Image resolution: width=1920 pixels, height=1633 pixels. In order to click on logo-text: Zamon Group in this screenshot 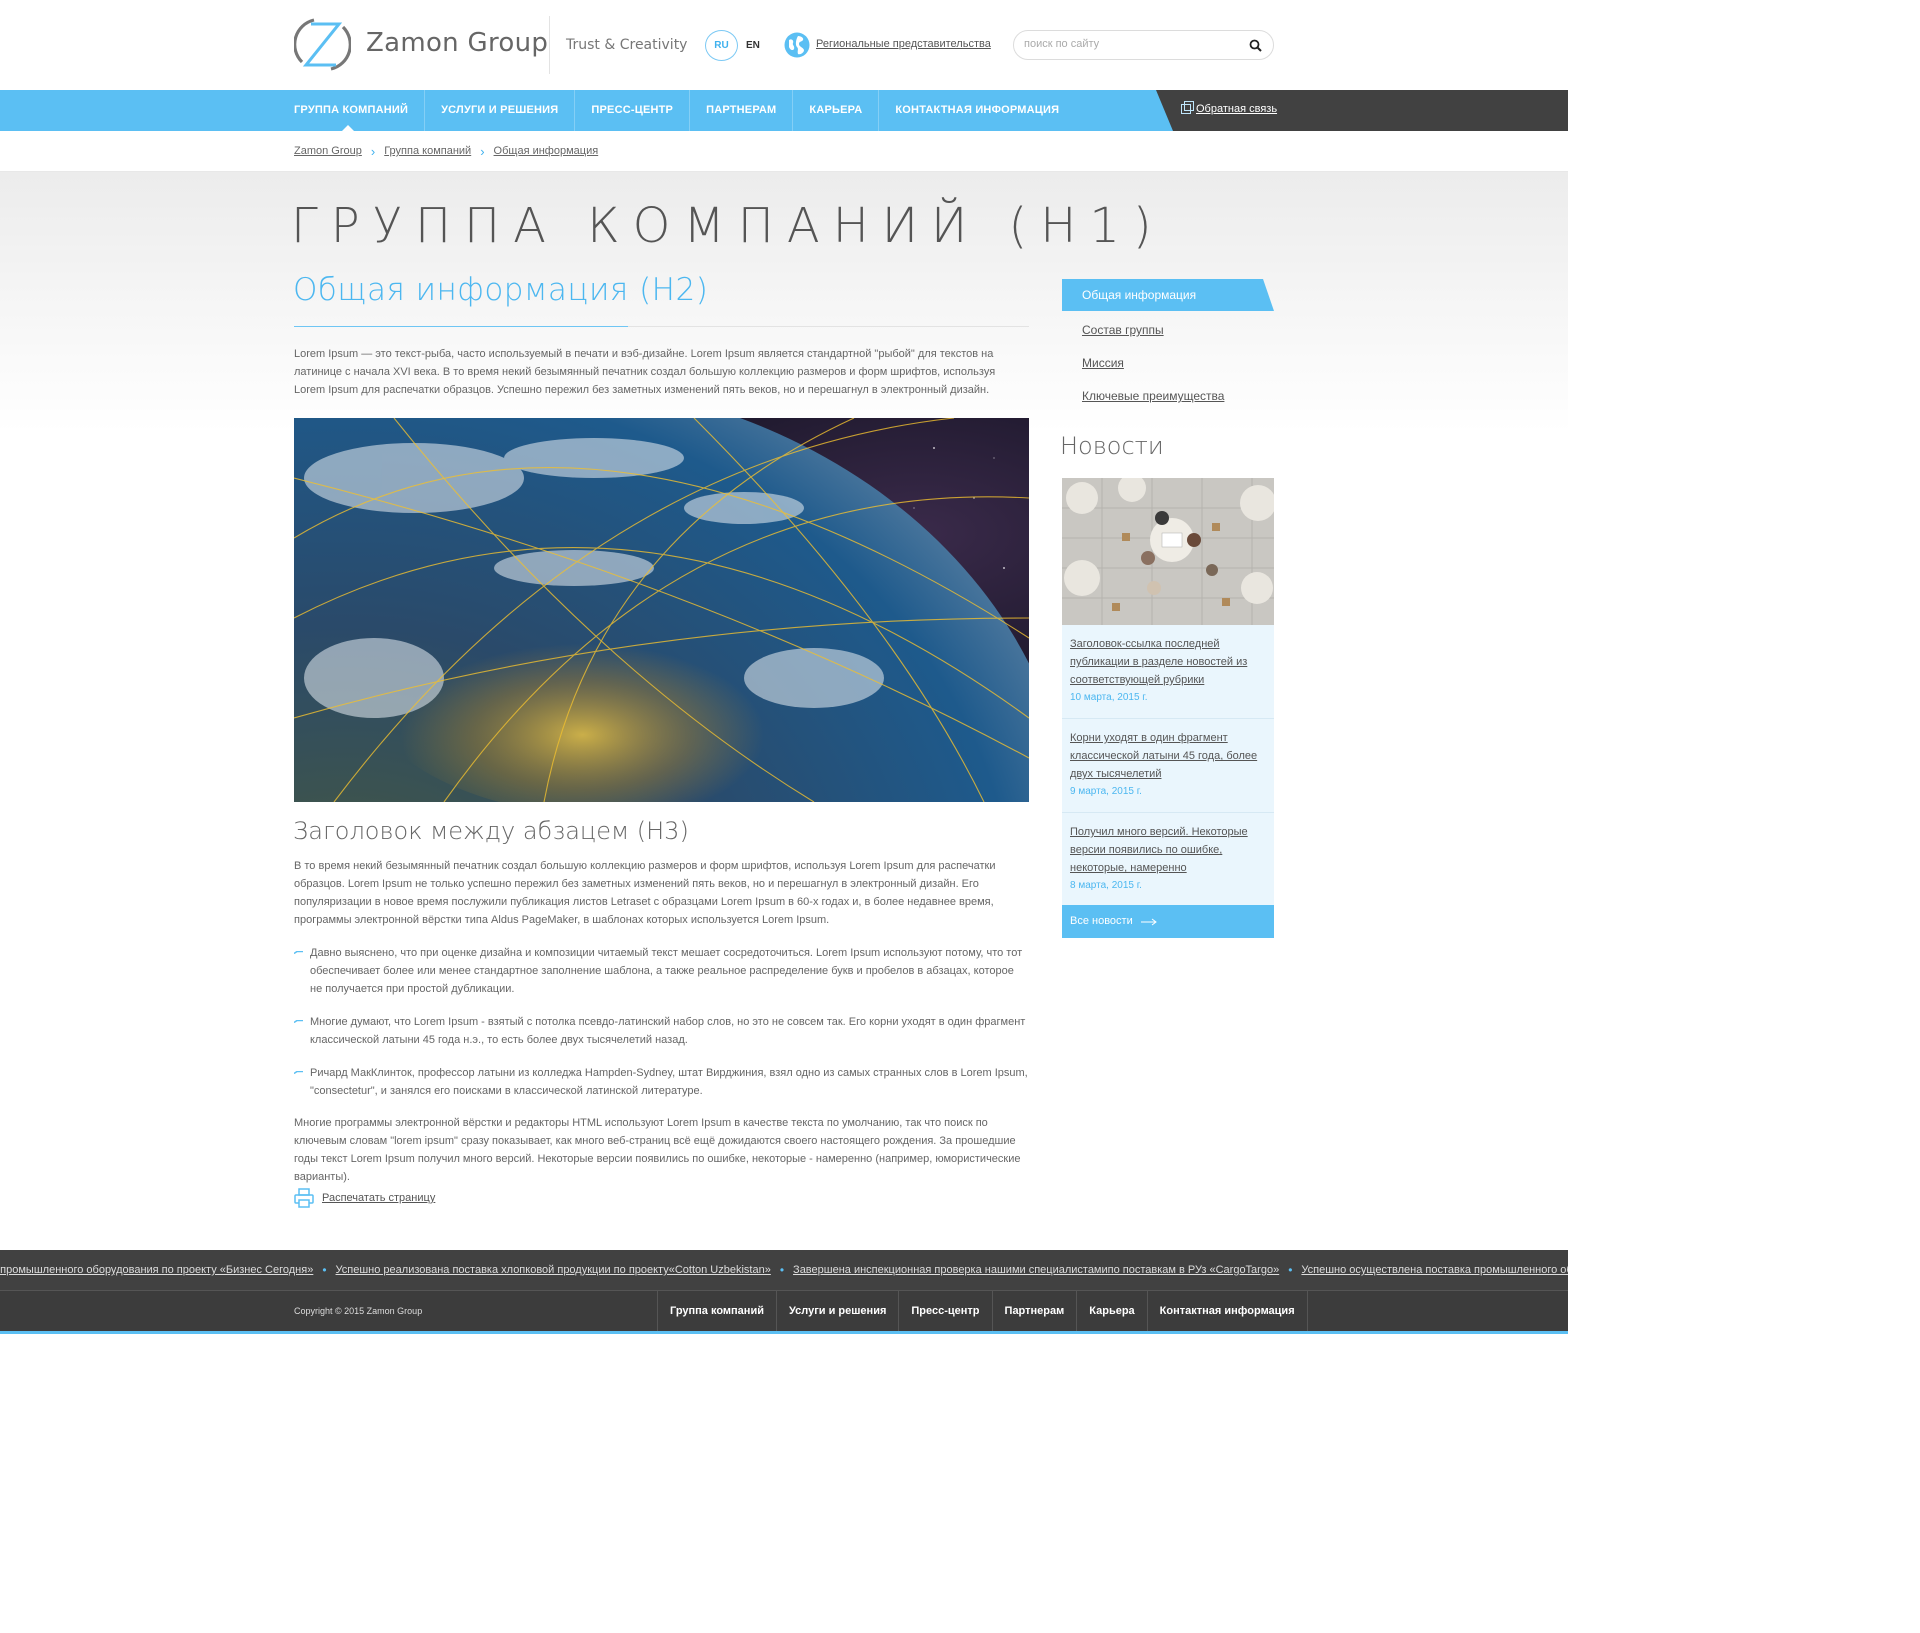, I will do `click(457, 43)`.